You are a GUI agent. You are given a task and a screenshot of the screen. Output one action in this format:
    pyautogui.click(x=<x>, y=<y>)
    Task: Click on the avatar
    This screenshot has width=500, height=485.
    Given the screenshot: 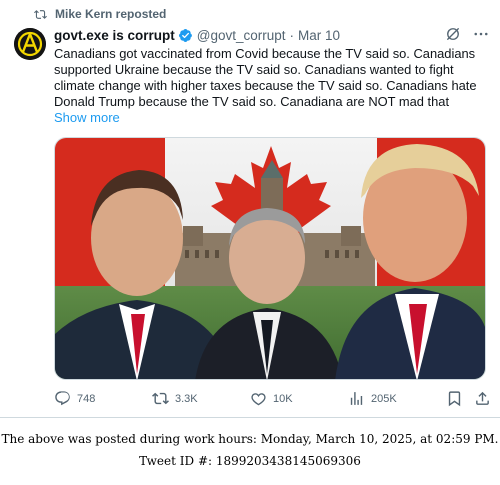 What is the action you would take?
    pyautogui.click(x=30, y=44)
    